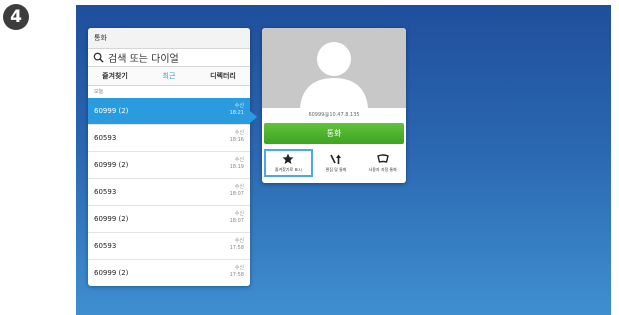  I want to click on mark-favorite-button: 즐겨찾기로 표시, so click(288, 163).